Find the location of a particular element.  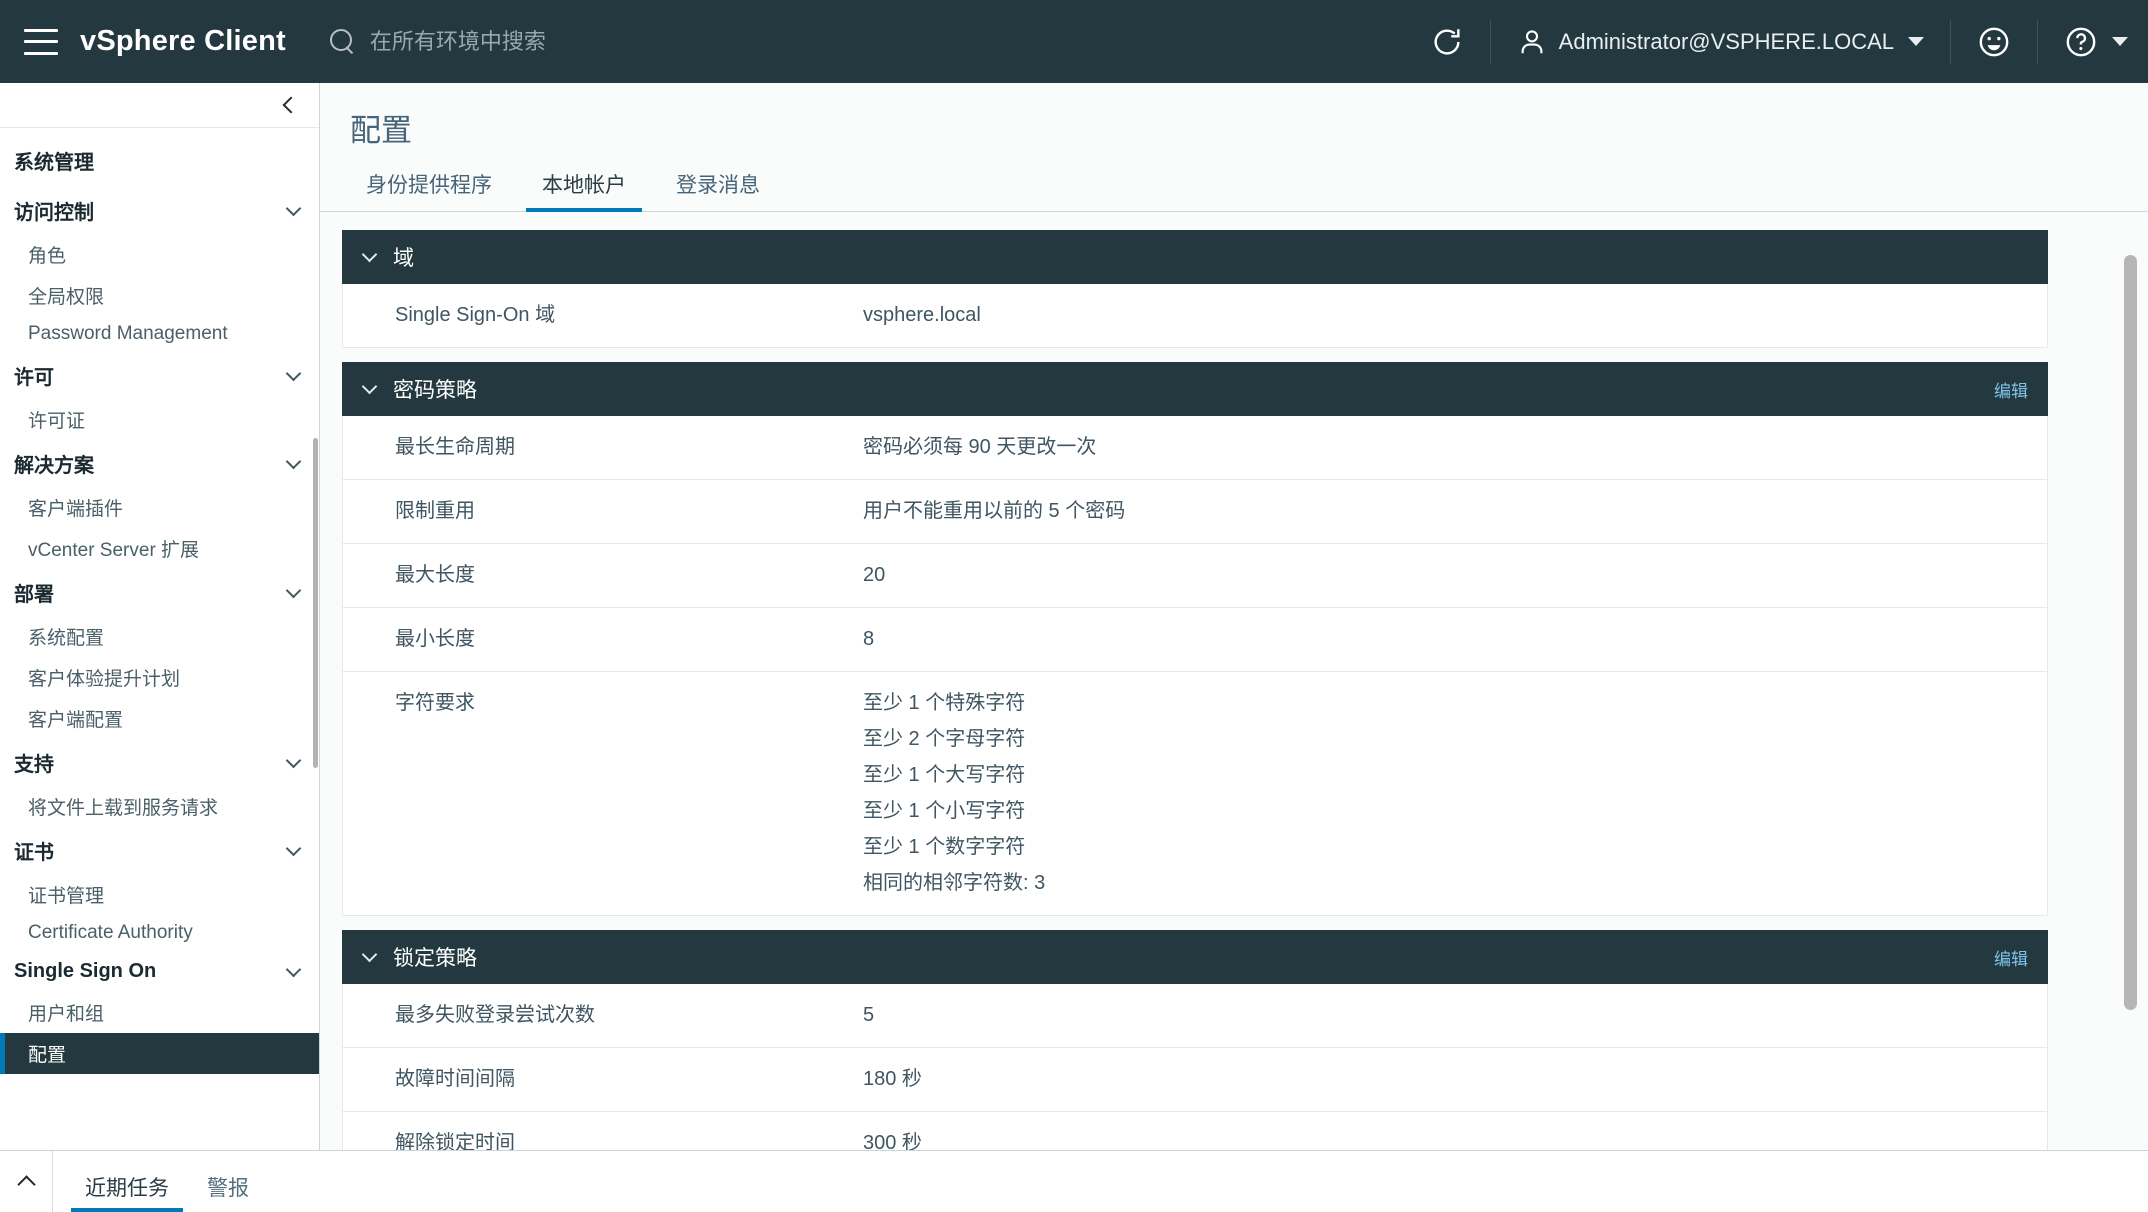

settings-row: 最大长度 20 is located at coordinates (1195, 576).